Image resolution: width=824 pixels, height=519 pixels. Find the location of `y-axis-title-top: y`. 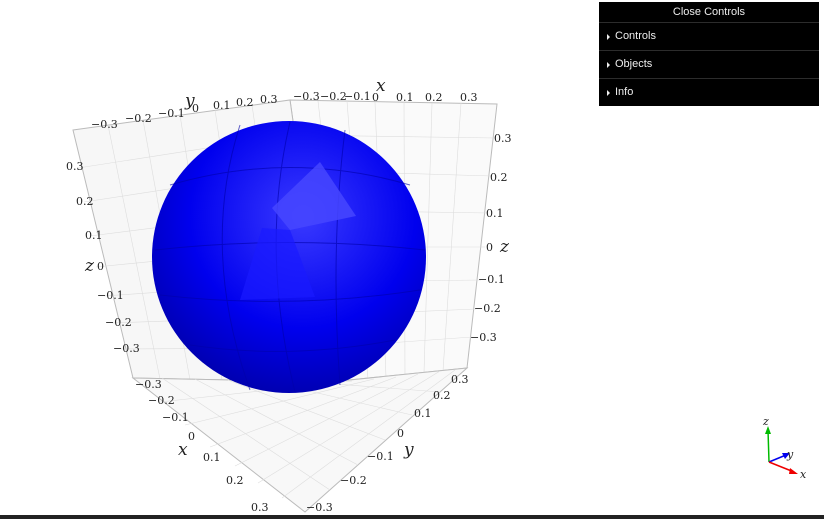

y-axis-title-top: y is located at coordinates (189, 101).